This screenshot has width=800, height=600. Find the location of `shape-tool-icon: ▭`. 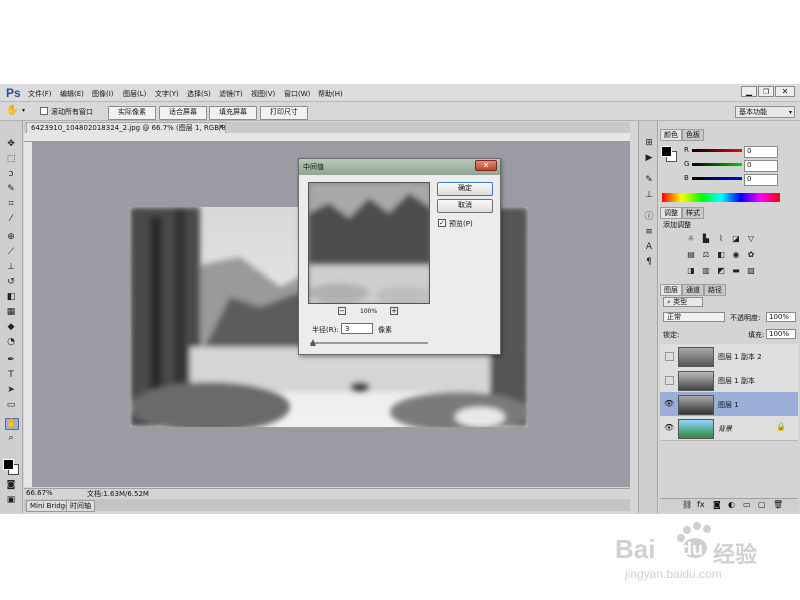

shape-tool-icon: ▭ is located at coordinates (11, 405).